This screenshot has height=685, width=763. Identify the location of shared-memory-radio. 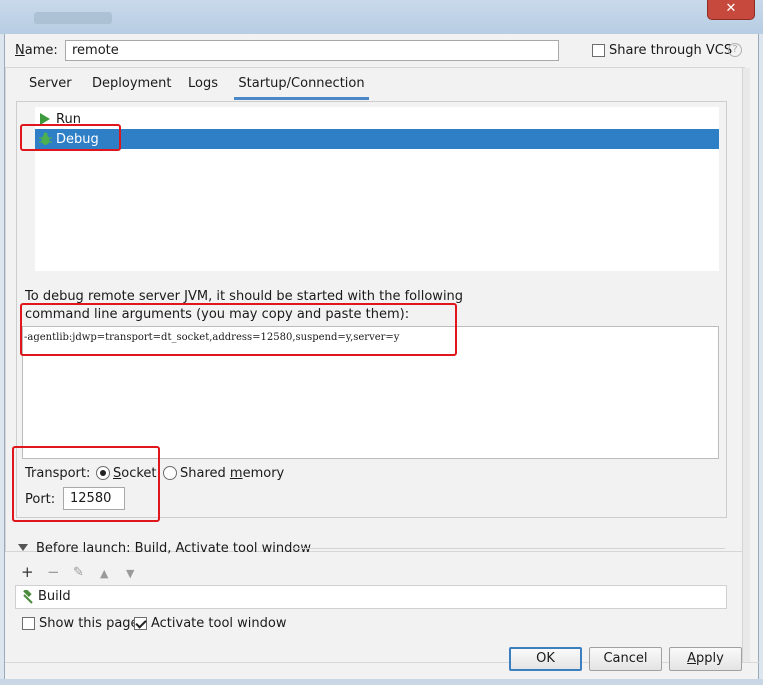
(170, 473).